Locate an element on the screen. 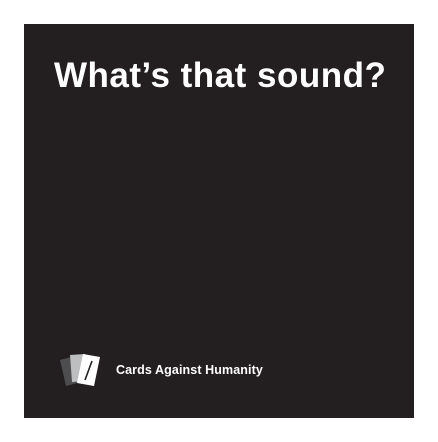 The height and width of the screenshot is (442, 438). brand-name: Cards Against Humanity is located at coordinates (189, 370).